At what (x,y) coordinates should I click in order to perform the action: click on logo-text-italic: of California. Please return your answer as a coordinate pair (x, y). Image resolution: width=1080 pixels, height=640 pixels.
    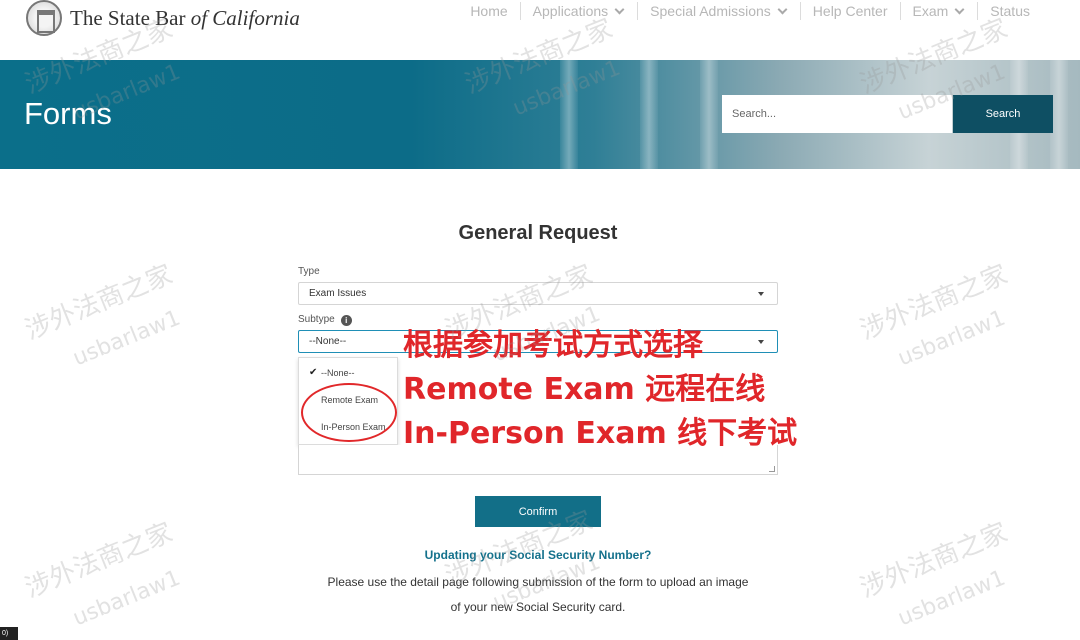
    Looking at the image, I should click on (245, 17).